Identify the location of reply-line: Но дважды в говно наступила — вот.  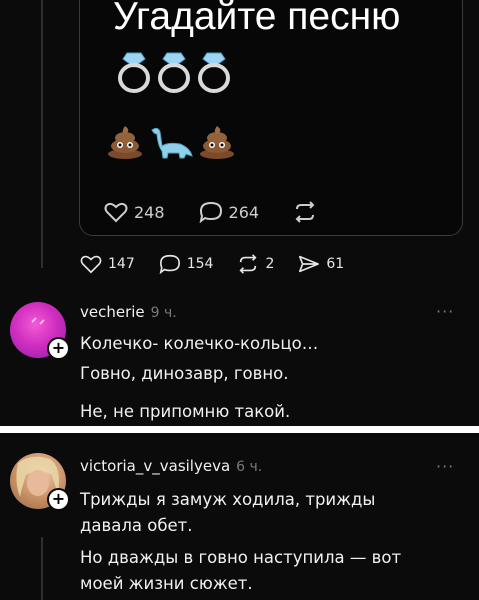
(241, 557).